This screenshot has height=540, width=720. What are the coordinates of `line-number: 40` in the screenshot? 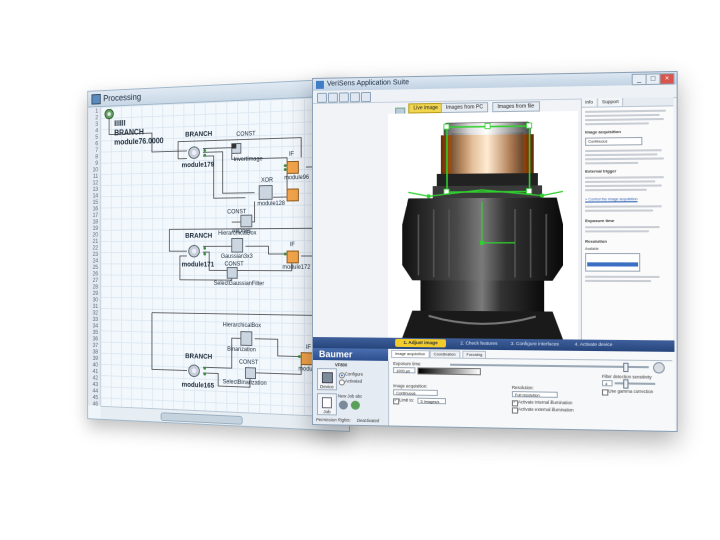 It's located at (95, 365).